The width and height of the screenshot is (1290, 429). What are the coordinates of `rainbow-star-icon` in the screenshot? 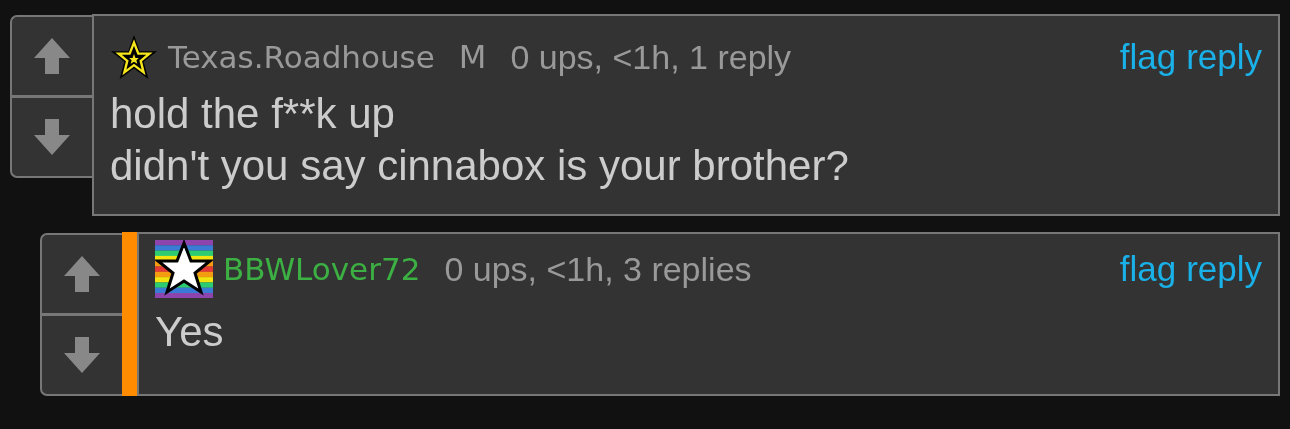 It's located at (184, 269).